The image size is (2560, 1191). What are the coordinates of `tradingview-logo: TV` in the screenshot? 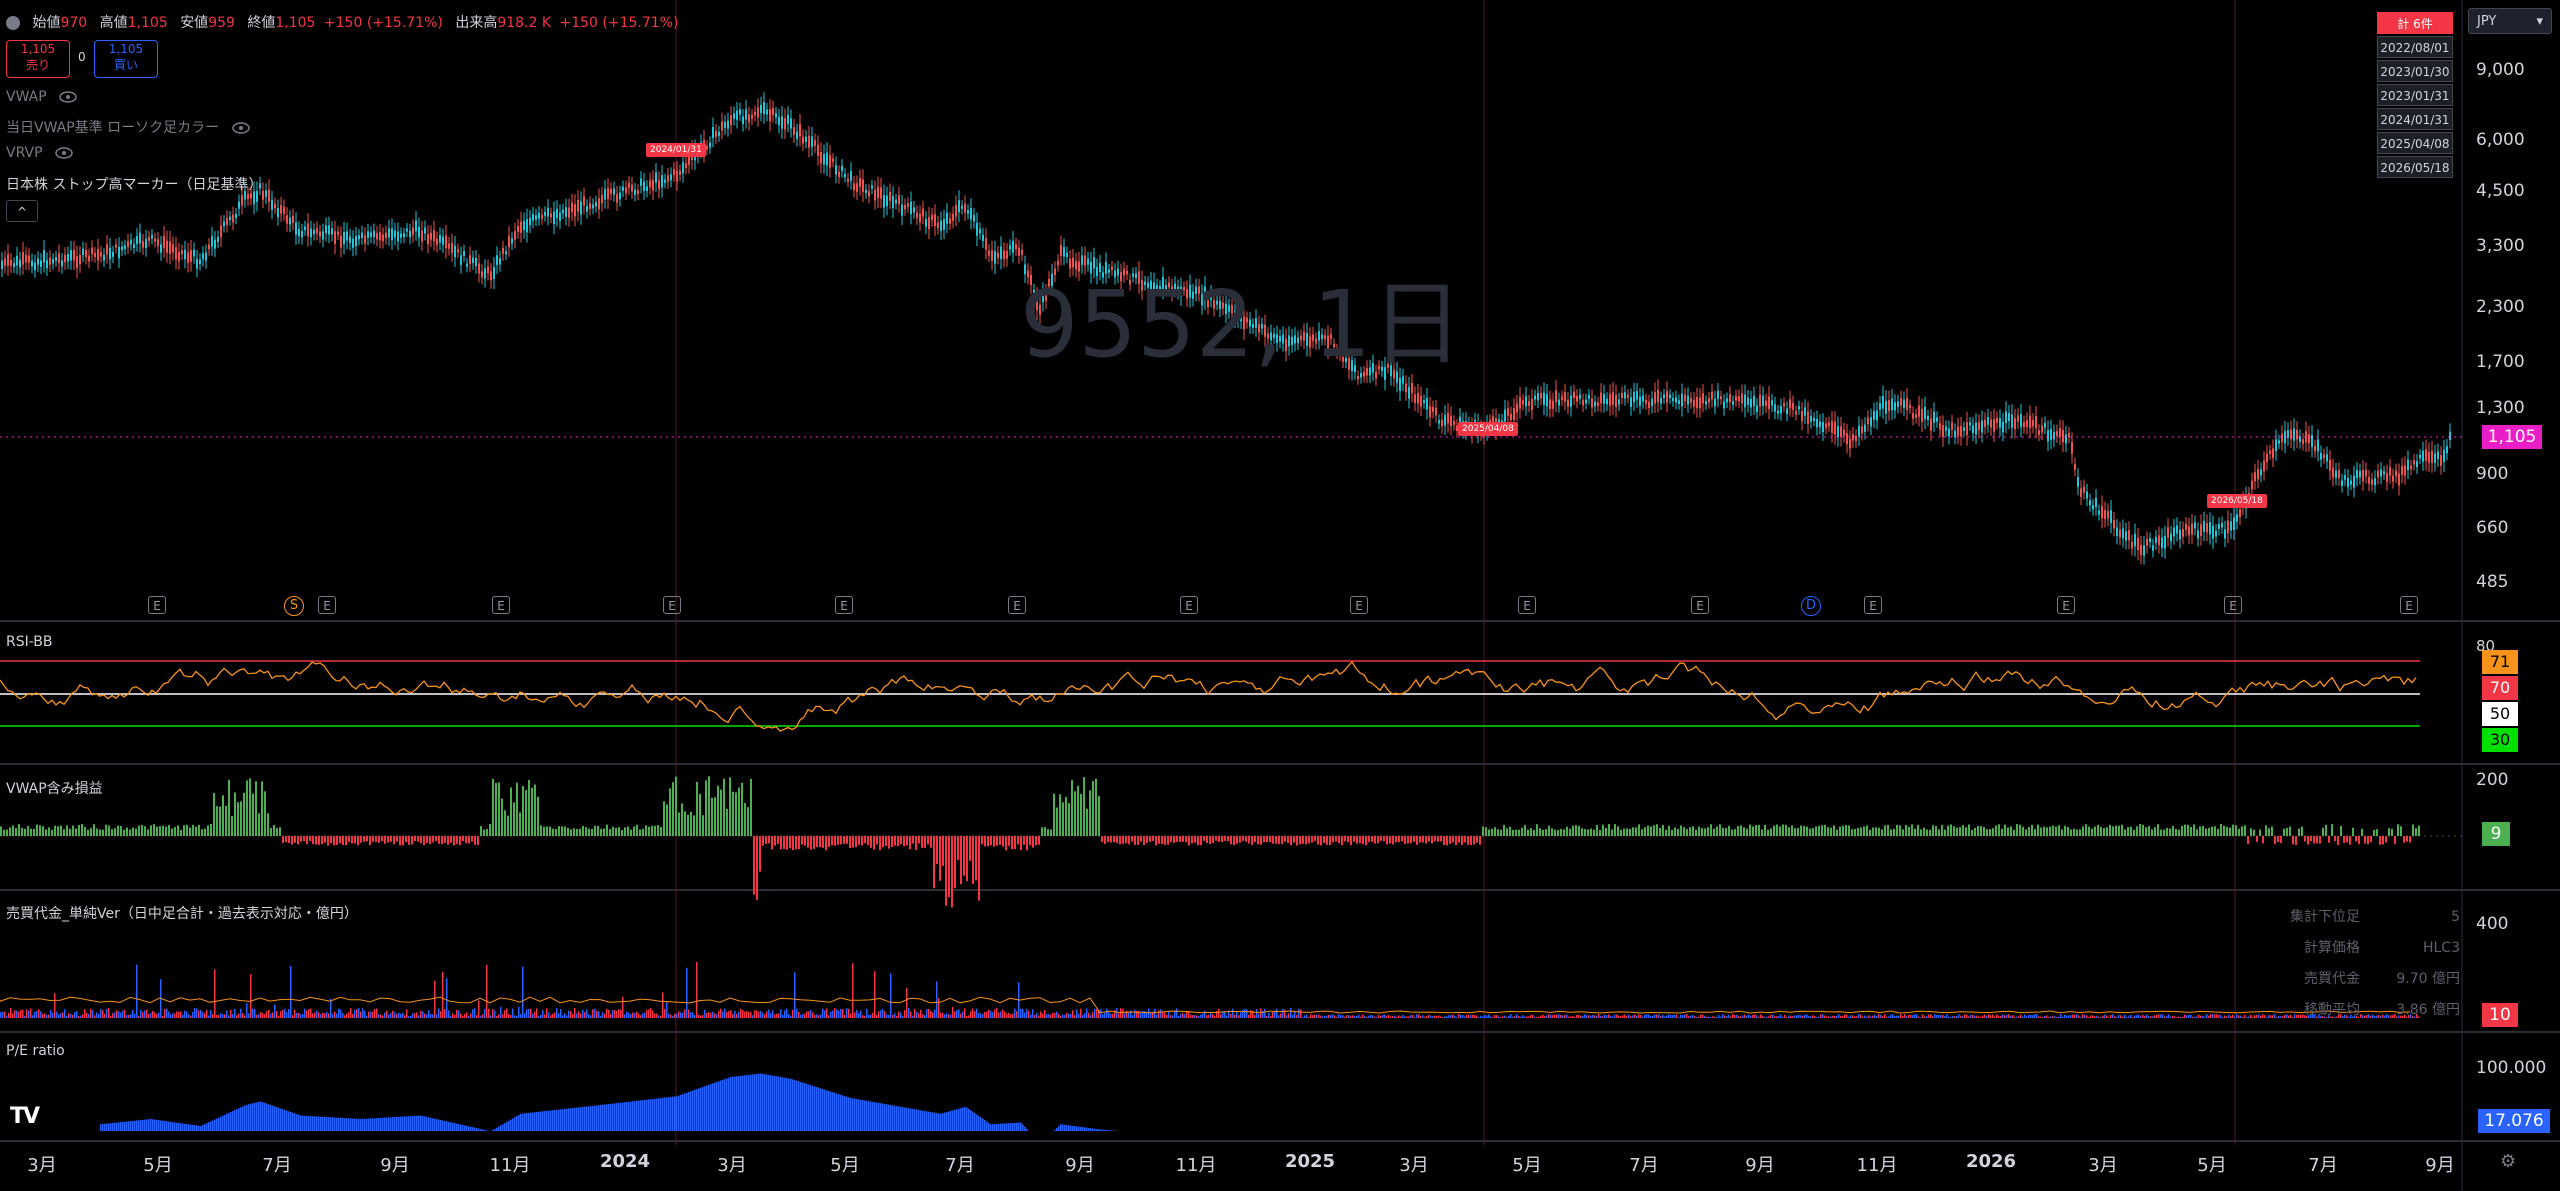 It's located at (25, 1116).